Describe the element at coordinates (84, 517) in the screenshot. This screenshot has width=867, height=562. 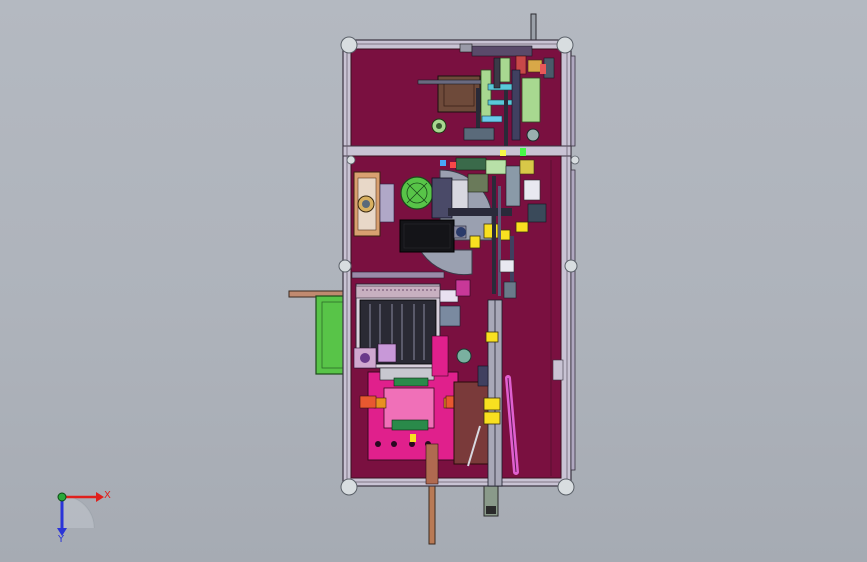
I see `axis-triad: X Y` at that location.